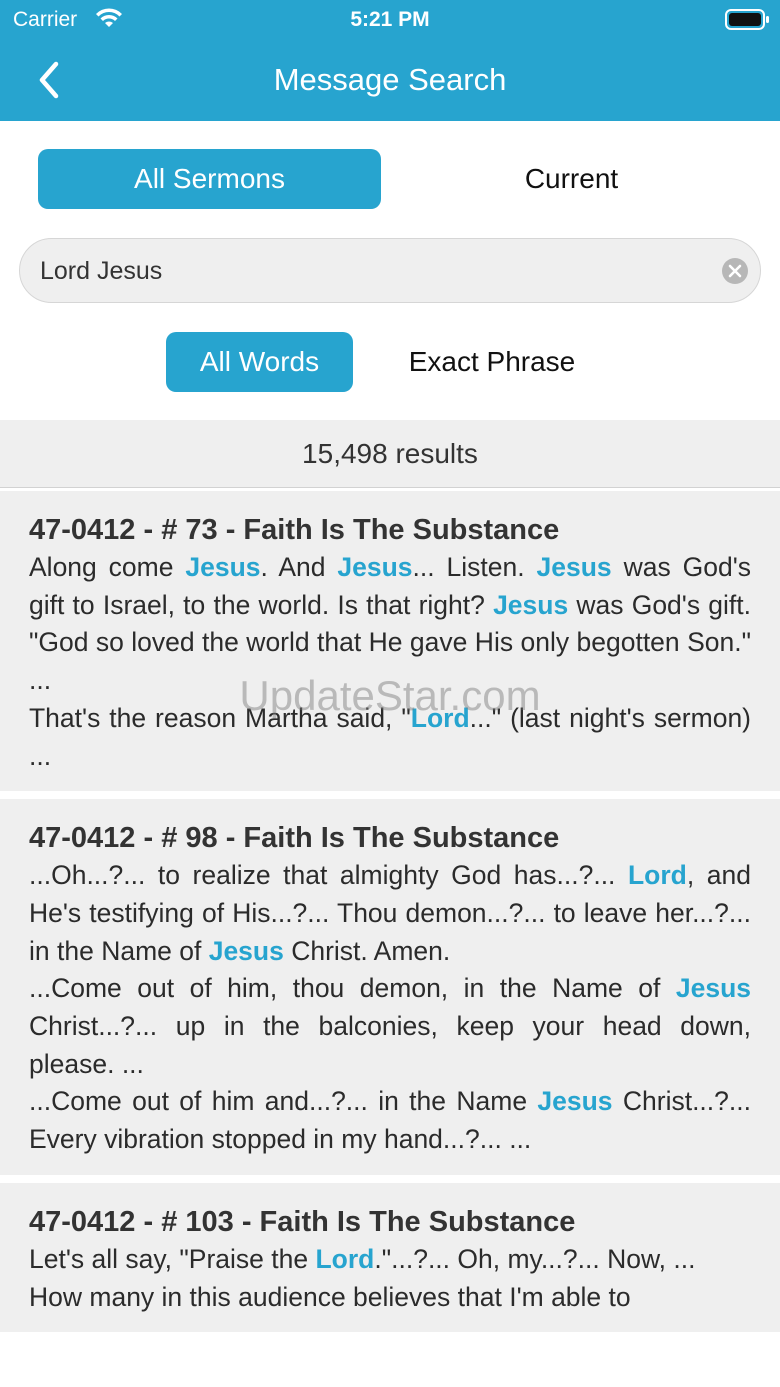 The height and width of the screenshot is (1387, 780). Describe the element at coordinates (107, 567) in the screenshot. I see `snippet-text: Along come` at that location.